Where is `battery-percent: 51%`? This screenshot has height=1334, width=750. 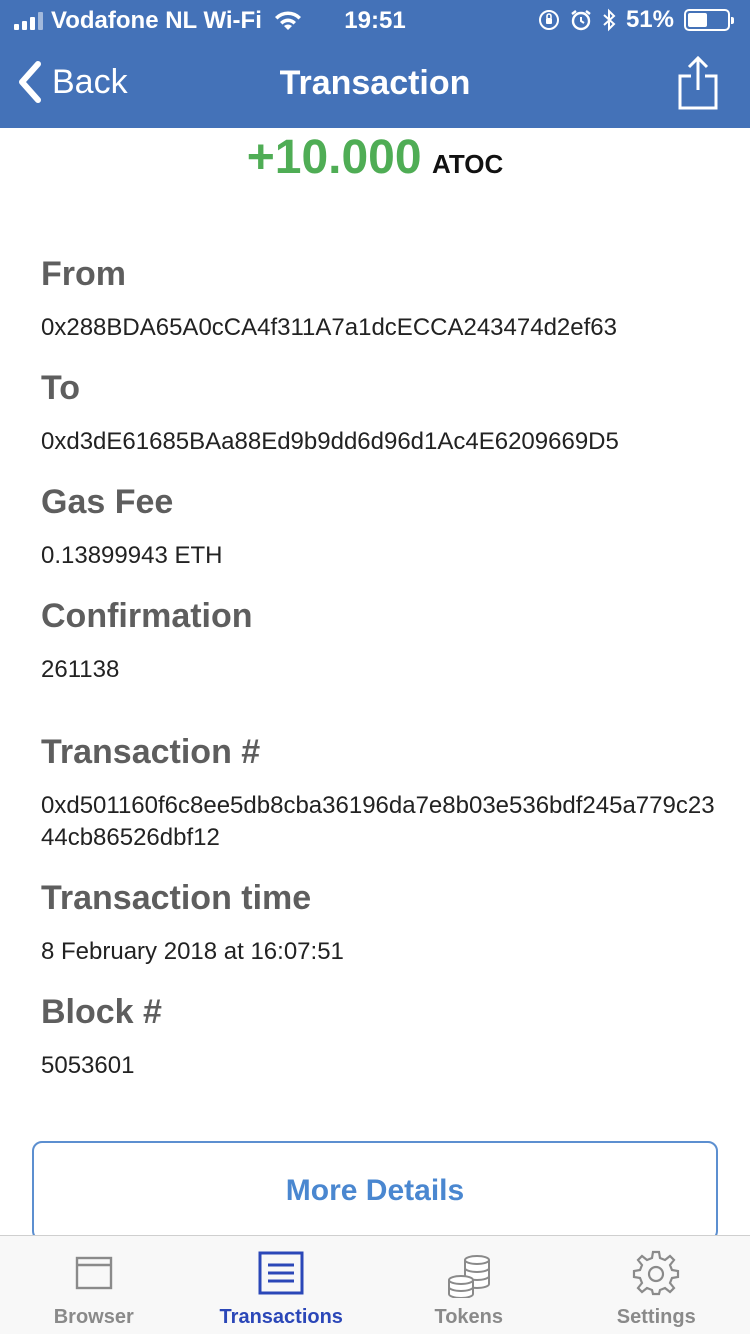 battery-percent: 51% is located at coordinates (649, 19).